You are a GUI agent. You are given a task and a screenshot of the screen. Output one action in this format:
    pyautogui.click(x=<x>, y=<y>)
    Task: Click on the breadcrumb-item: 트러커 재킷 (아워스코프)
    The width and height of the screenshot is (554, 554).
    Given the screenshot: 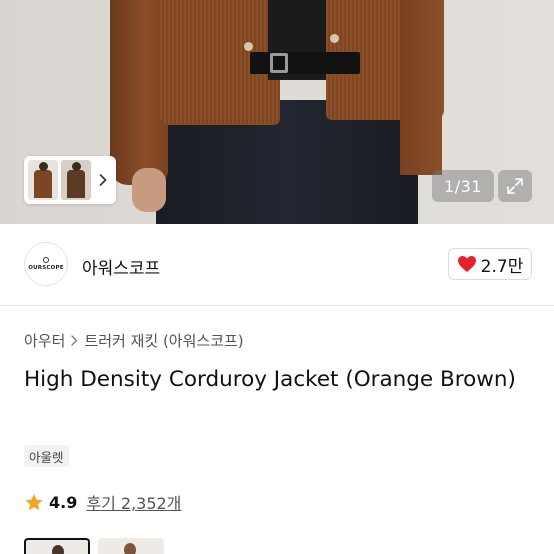 What is the action you would take?
    pyautogui.click(x=163, y=340)
    